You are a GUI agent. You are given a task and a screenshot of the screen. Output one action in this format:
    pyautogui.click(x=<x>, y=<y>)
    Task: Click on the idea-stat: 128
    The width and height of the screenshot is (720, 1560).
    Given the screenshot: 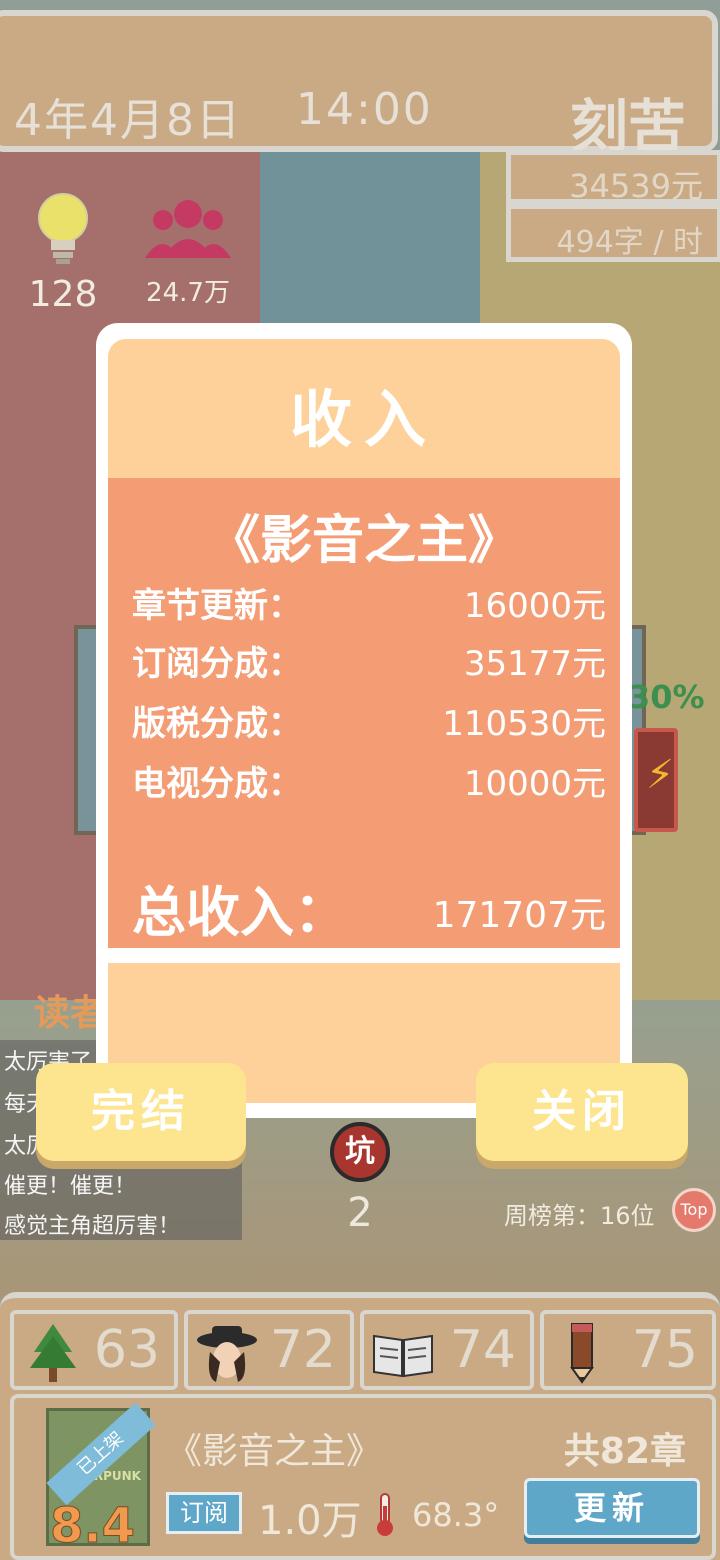 What is the action you would take?
    pyautogui.click(x=63, y=252)
    